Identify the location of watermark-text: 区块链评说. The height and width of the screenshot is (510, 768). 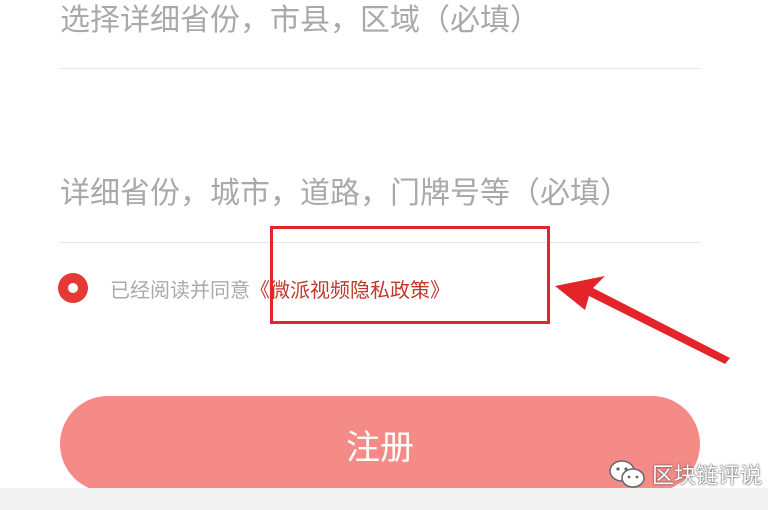
(706, 476).